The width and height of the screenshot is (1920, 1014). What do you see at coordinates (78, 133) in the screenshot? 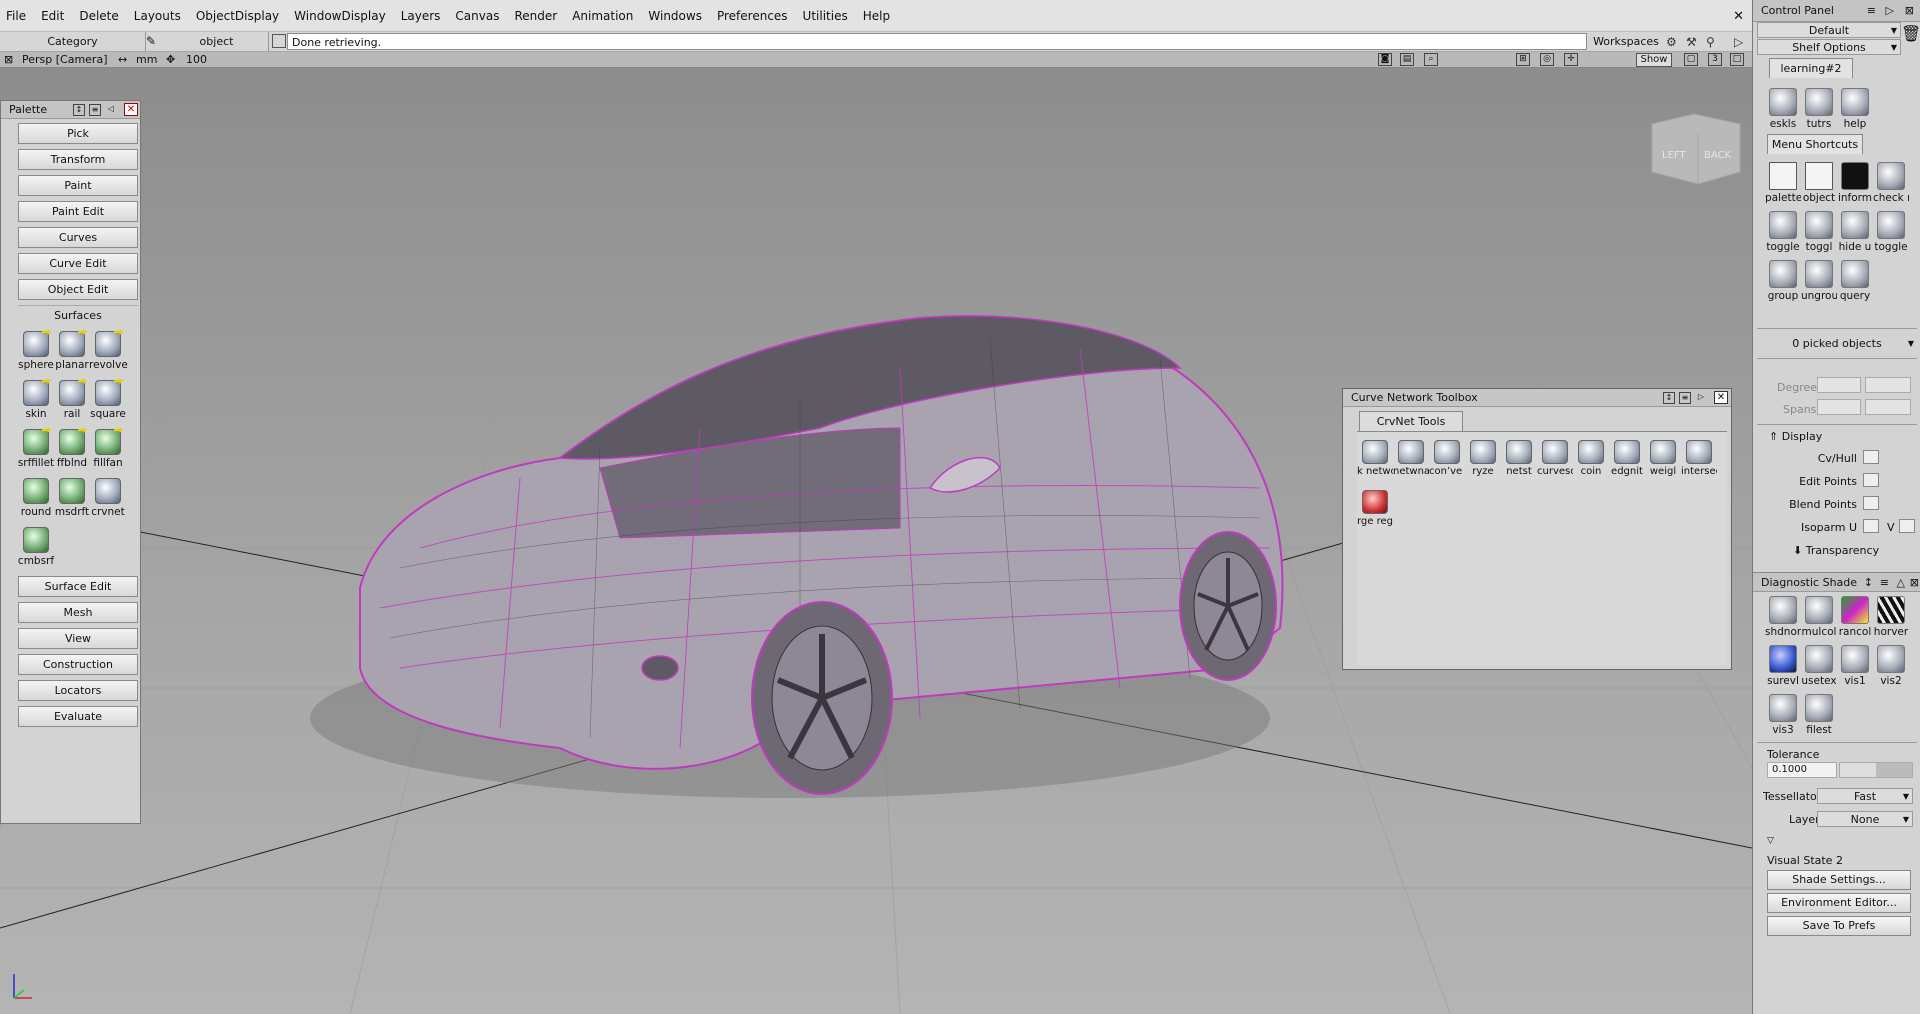
I see `palette-pick-button: Pick` at bounding box center [78, 133].